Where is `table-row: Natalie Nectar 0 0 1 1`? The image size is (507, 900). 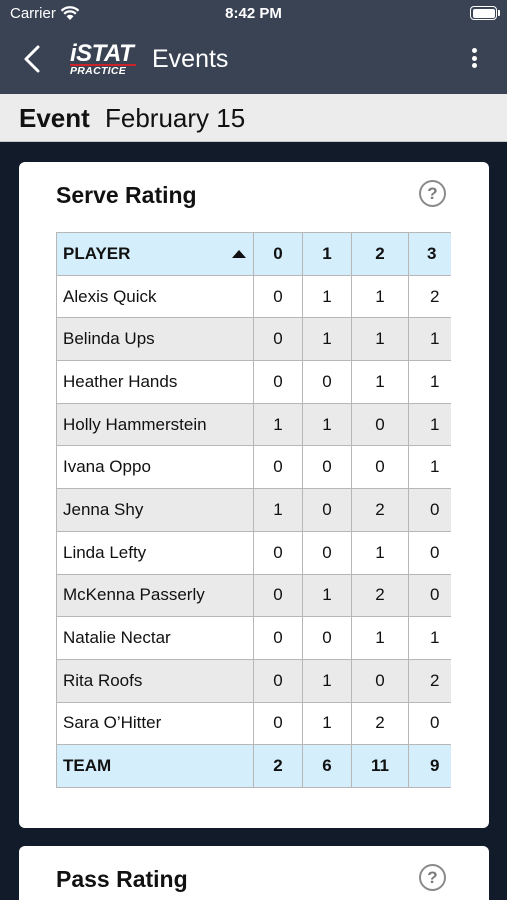 table-row: Natalie Nectar 0 0 1 1 is located at coordinates (253, 638).